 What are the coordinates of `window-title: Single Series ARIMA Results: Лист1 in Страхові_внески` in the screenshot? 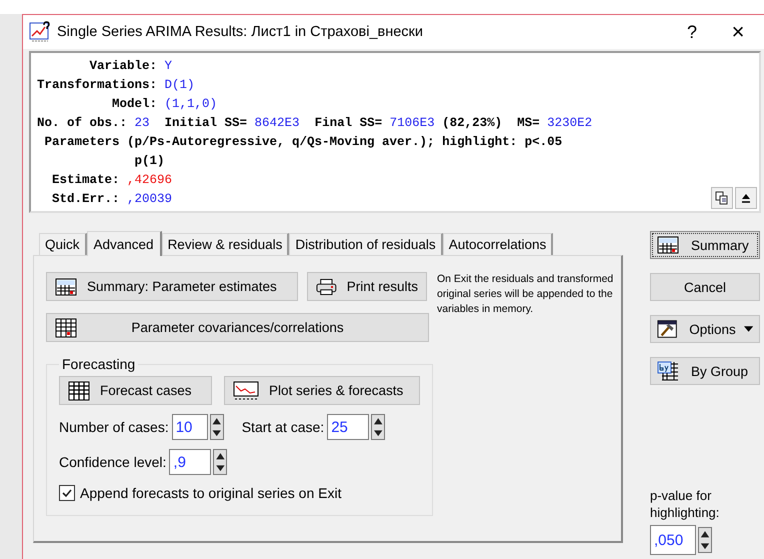 It's located at (240, 32).